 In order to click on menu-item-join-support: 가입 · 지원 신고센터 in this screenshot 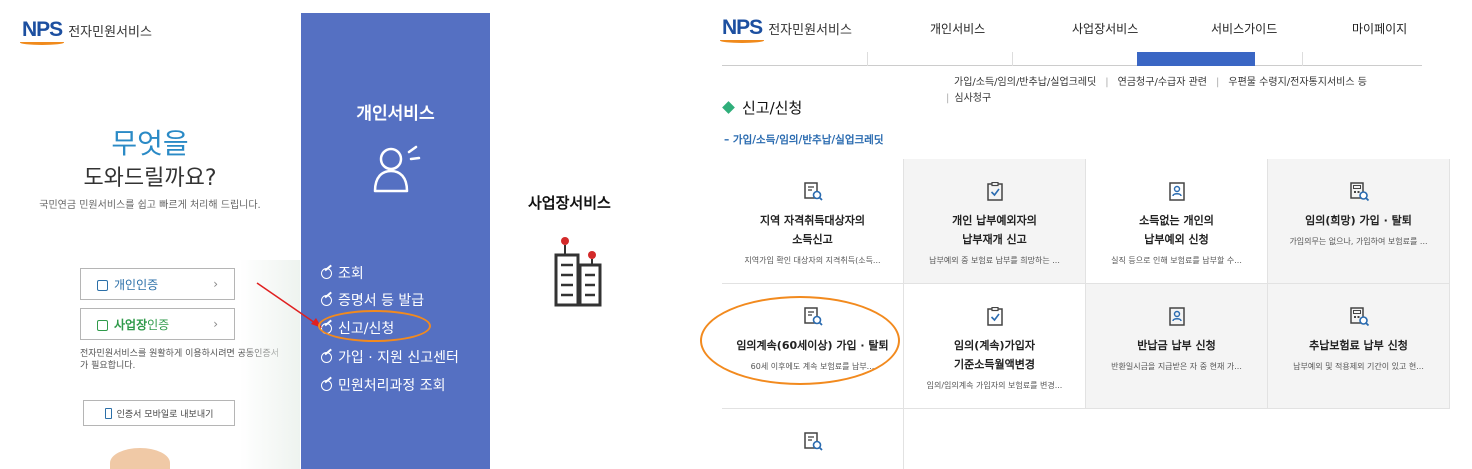, I will do `click(390, 357)`.